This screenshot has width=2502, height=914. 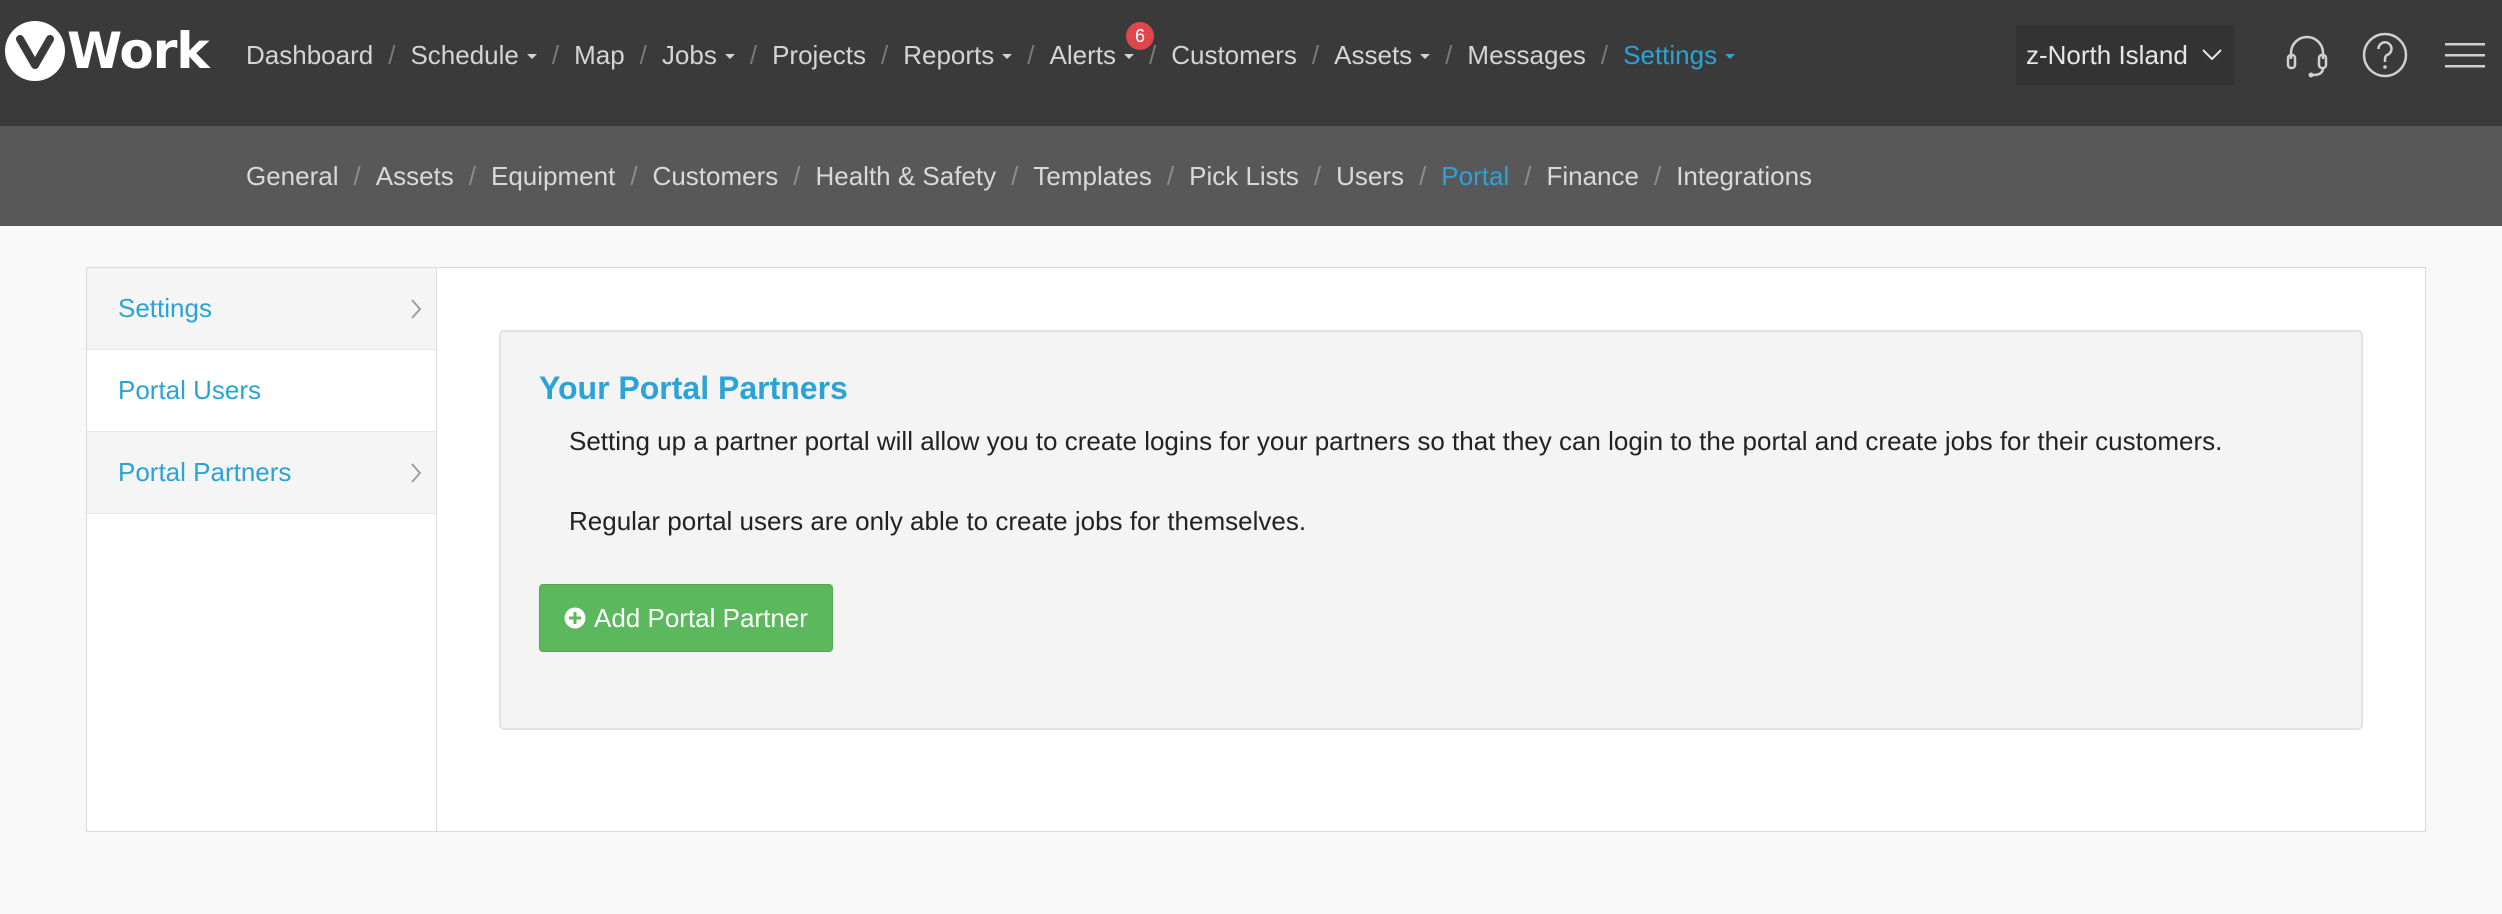 I want to click on subnav-item-equipment: Equipment, so click(x=553, y=176).